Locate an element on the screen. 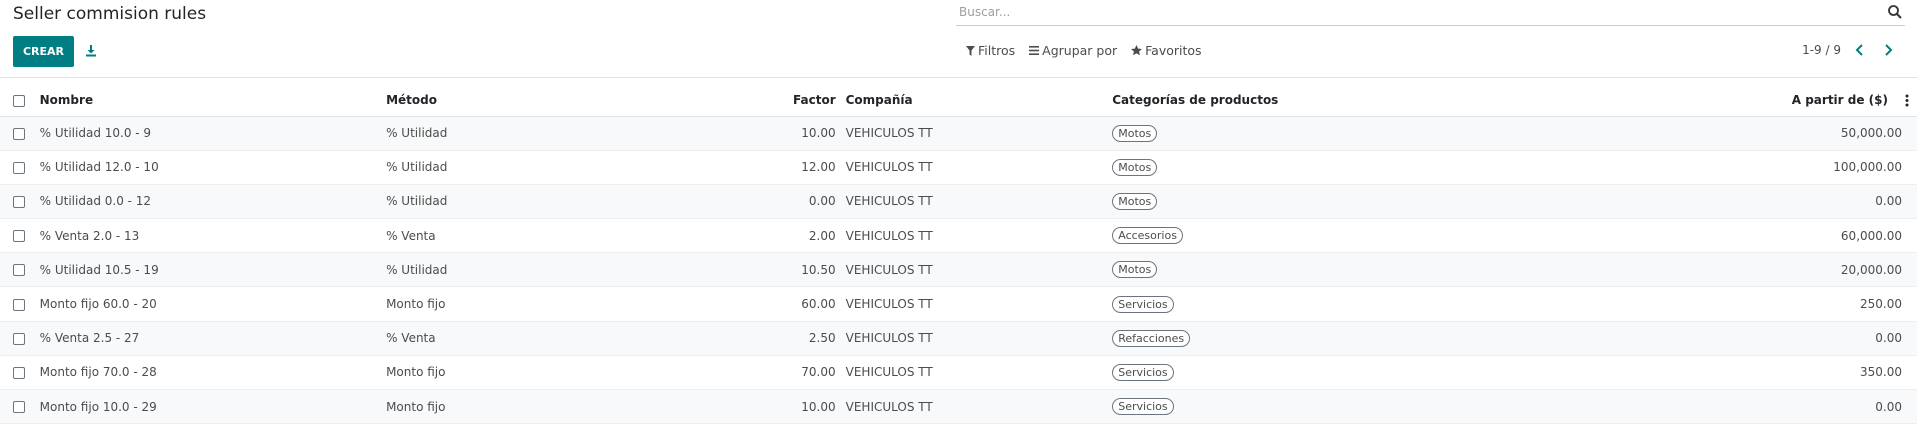 This screenshot has height=435, width=1917. cell-factor: 60.00 is located at coordinates (709, 304).